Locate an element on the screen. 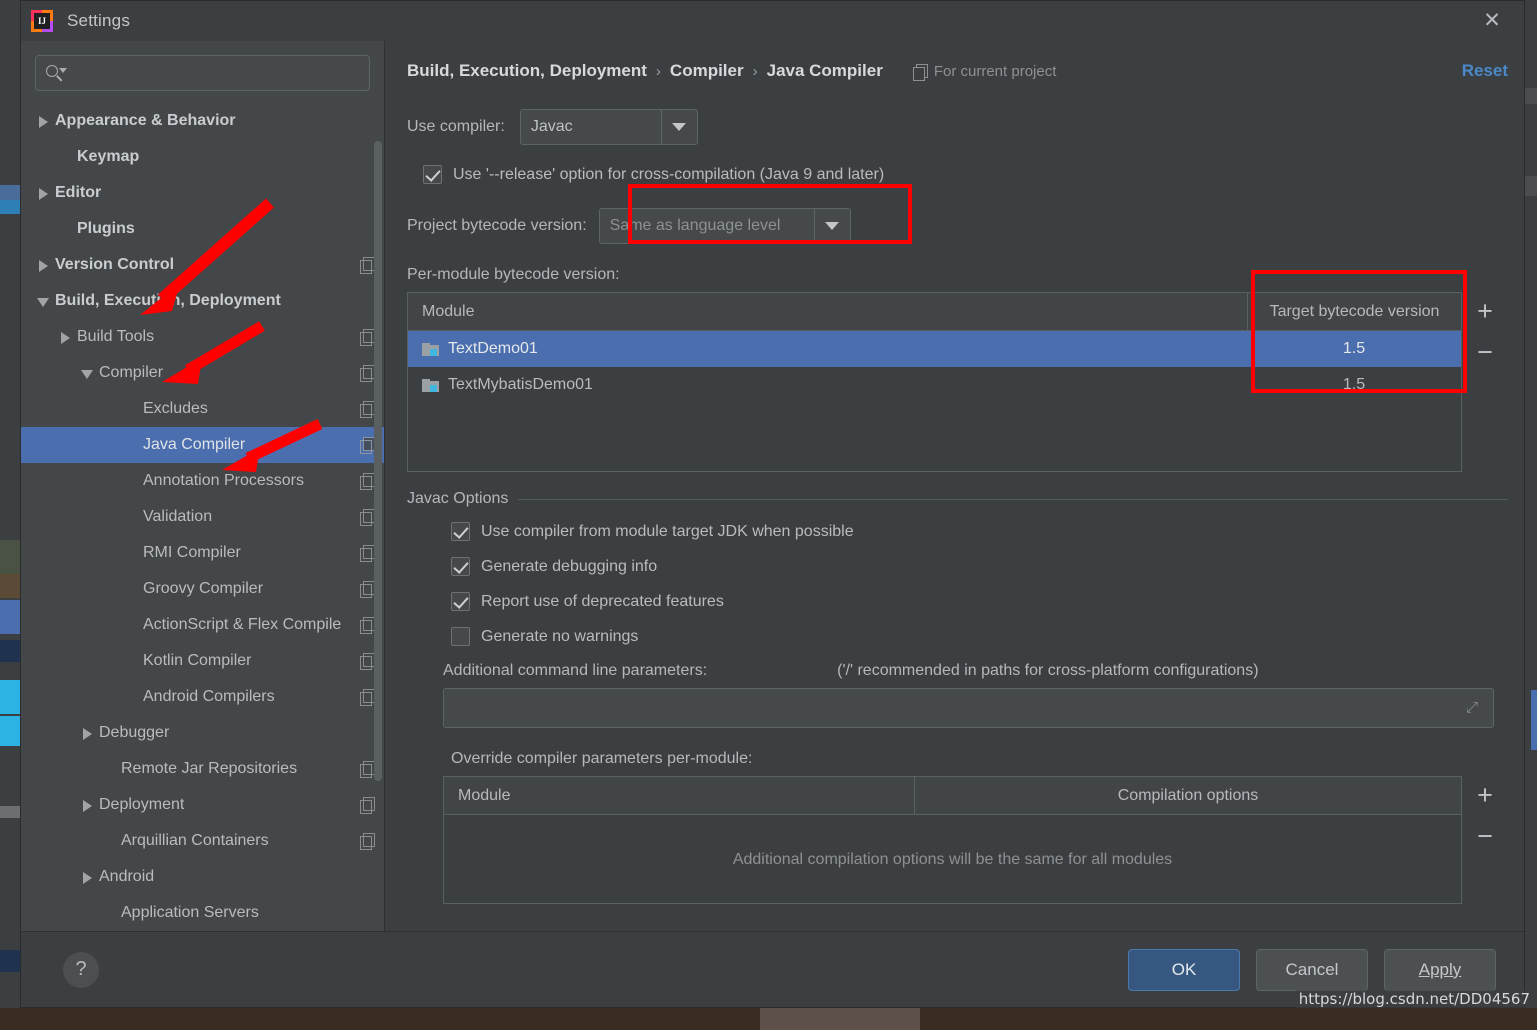 Image resolution: width=1537 pixels, height=1030 pixels. breadcrumb-item-2: Java Compiler is located at coordinates (825, 71).